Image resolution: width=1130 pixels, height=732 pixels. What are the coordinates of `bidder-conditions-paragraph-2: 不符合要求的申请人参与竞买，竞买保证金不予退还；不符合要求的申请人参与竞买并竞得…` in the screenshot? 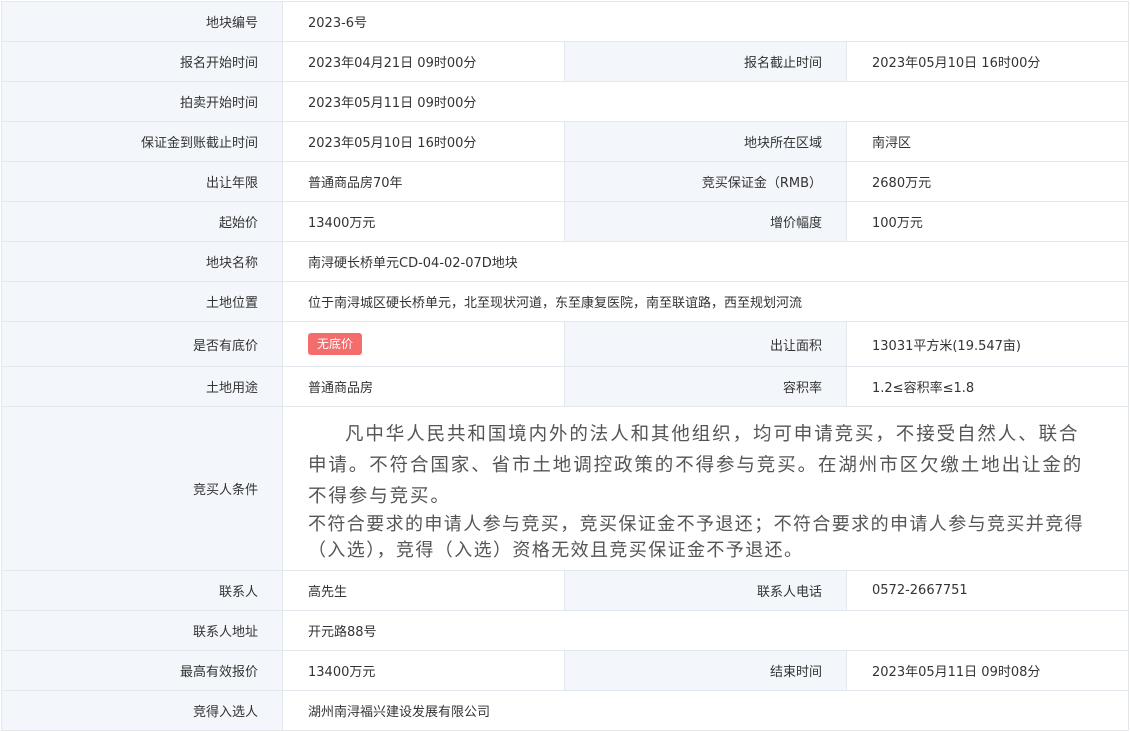 It's located at (696, 537).